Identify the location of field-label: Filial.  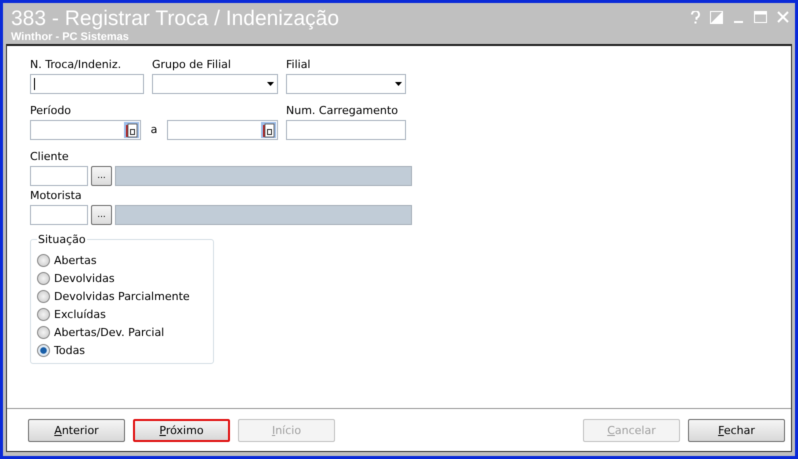
(299, 65).